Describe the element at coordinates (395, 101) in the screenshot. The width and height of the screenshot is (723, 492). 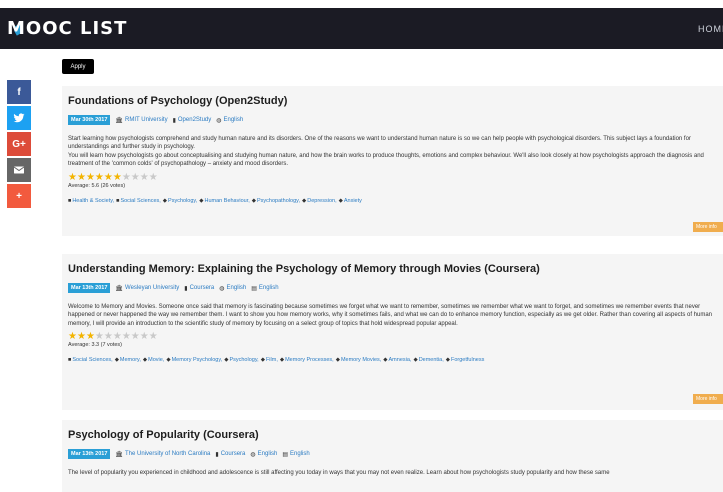
I see `course-title: Foundations of Psychology (Open2Study)` at that location.